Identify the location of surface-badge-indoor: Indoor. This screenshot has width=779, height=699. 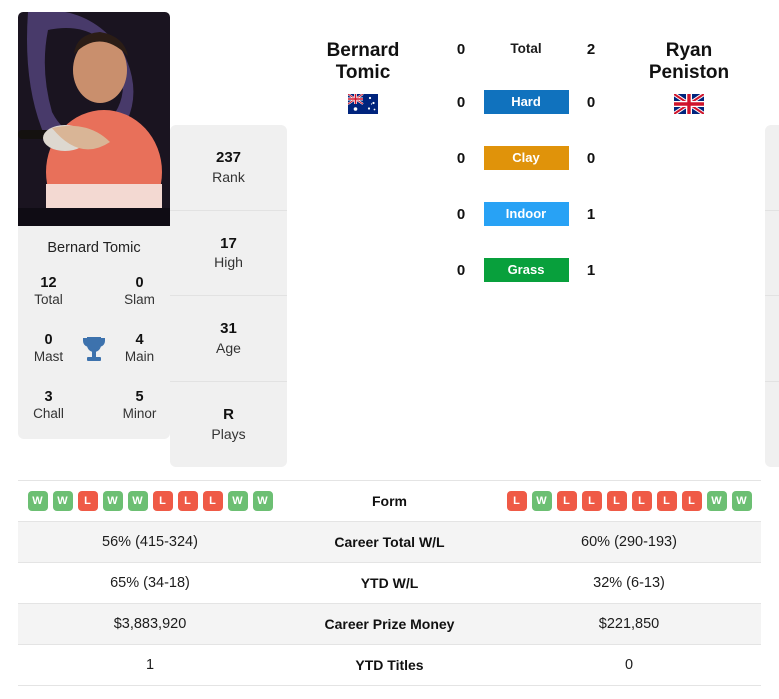
(526, 214).